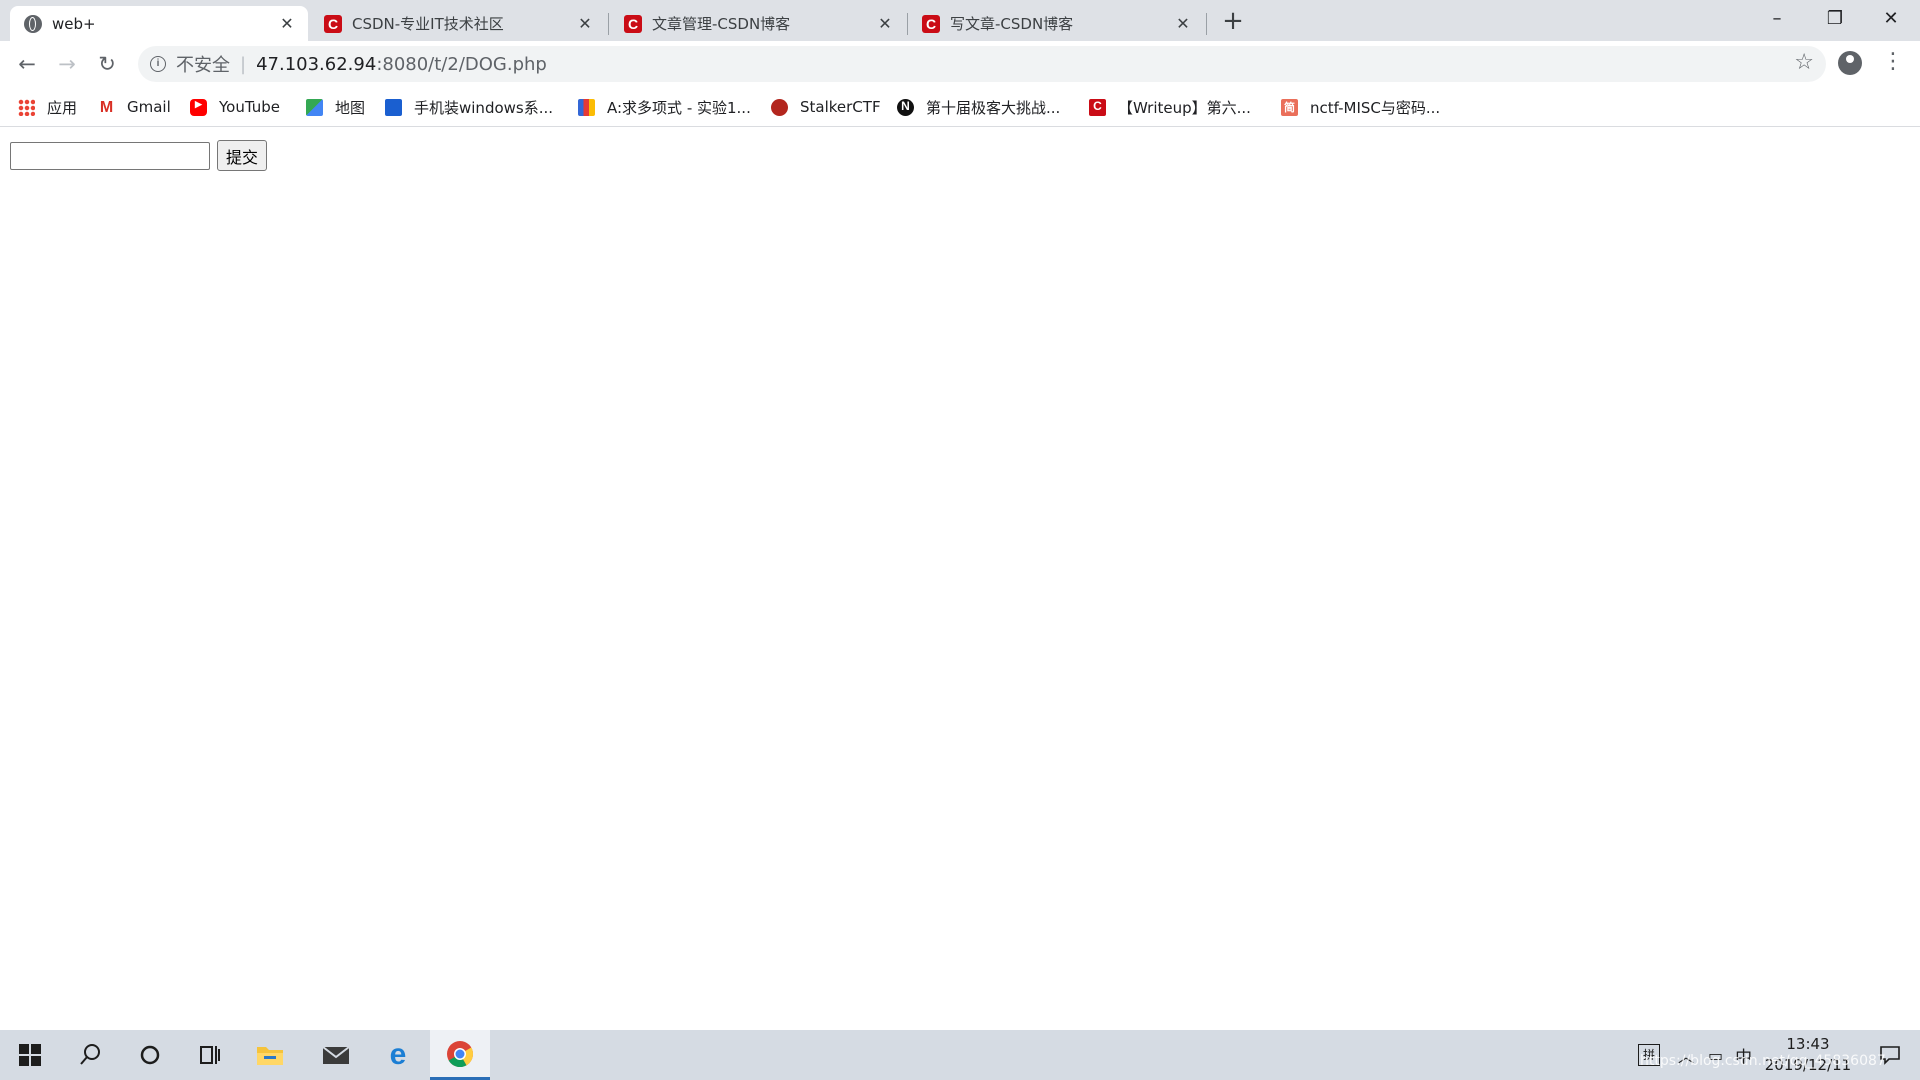  Describe the element at coordinates (960, 1055) in the screenshot. I see `windows-taskbar: e 拼 ︿ ▭ 中 13:43 2019/12/11` at that location.